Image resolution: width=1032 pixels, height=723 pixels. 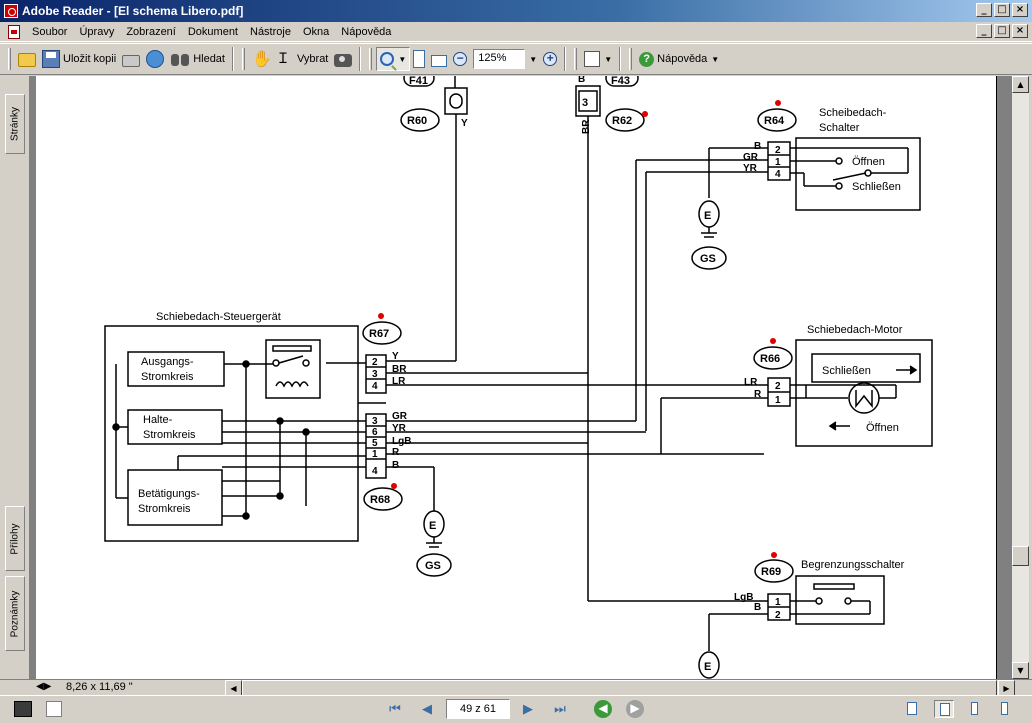 I want to click on help-button: ? Nápověda ▼, so click(x=679, y=59).